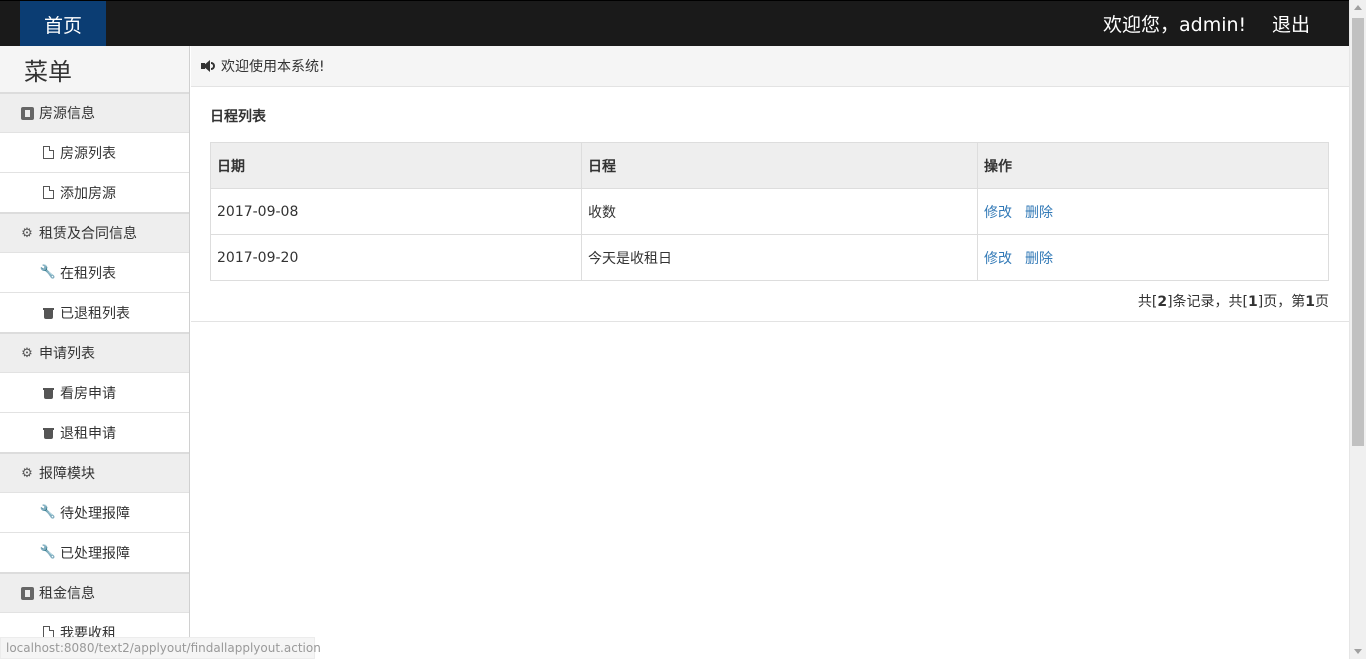 The image size is (1366, 659). What do you see at coordinates (779, 211) in the screenshot?
I see `cell-event: 收数` at bounding box center [779, 211].